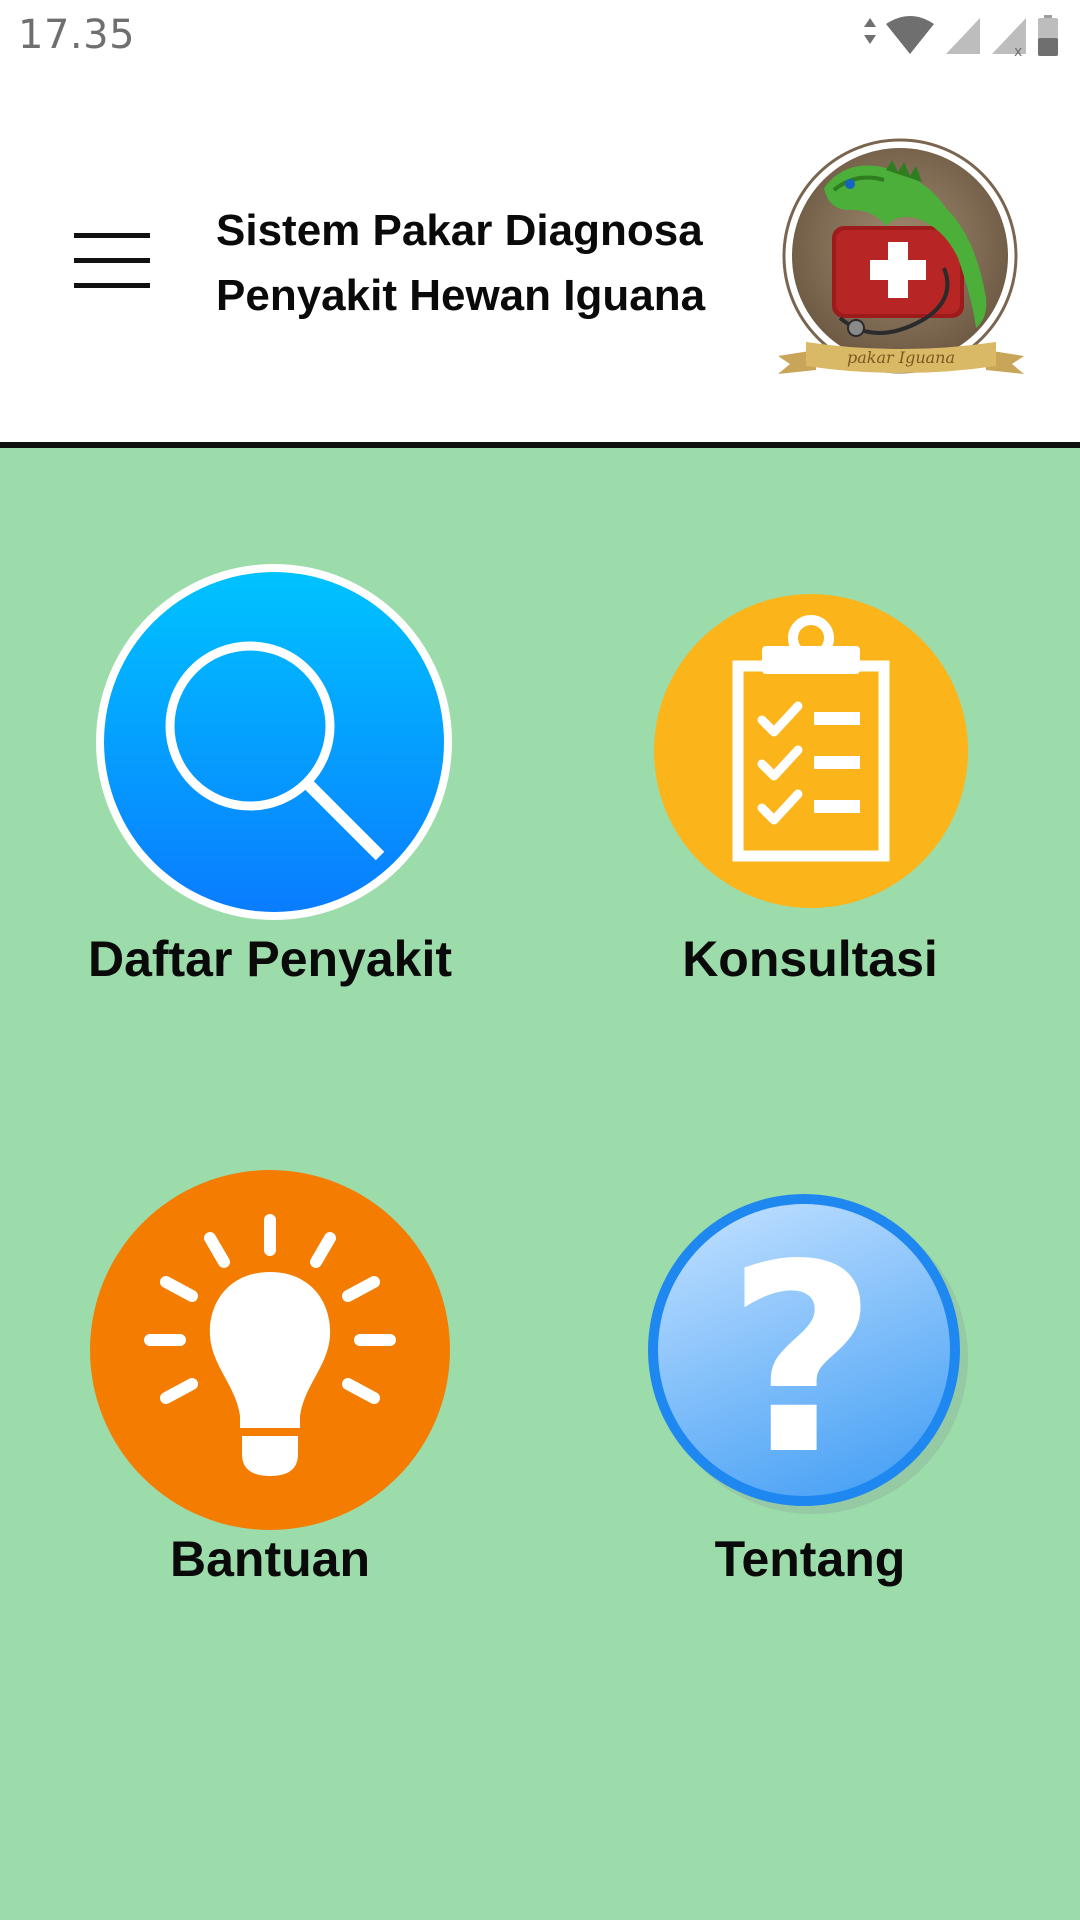  I want to click on status-bar: 17.35 x, so click(540, 37).